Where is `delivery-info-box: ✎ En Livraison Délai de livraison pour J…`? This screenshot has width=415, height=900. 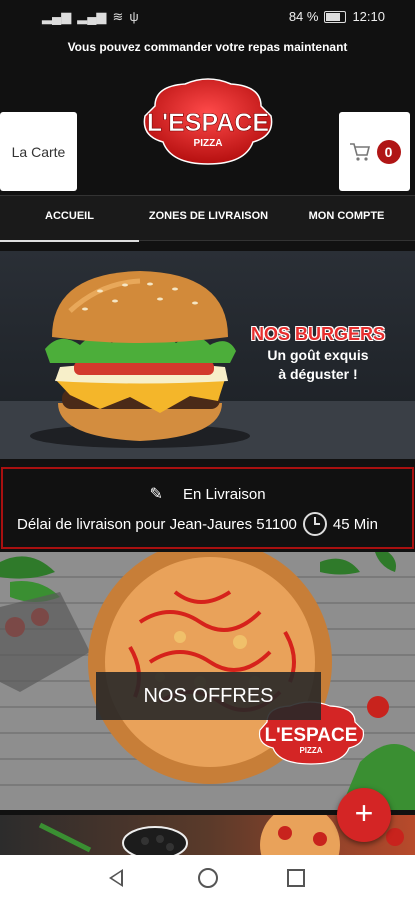 delivery-info-box: ✎ En Livraison Délai de livraison pour J… is located at coordinates (207, 508).